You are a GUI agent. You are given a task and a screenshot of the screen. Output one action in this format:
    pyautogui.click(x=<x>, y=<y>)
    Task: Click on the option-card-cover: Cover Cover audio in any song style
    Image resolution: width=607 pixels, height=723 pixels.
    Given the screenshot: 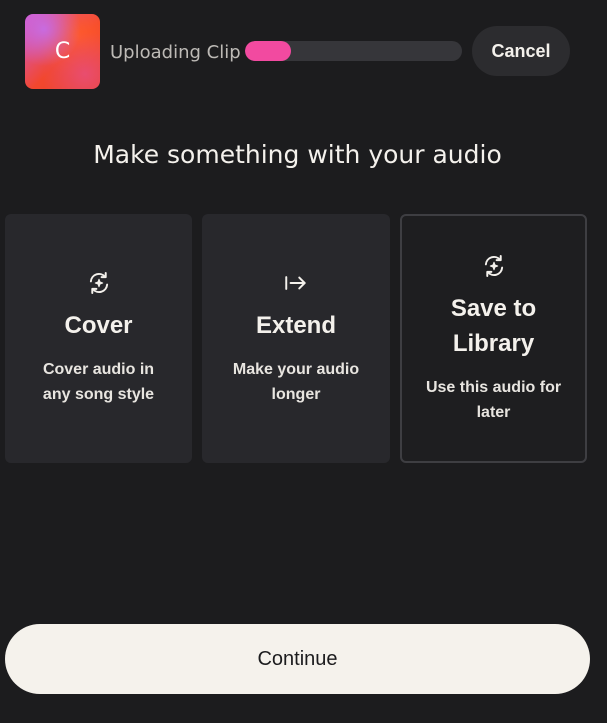 What is the action you would take?
    pyautogui.click(x=98, y=338)
    